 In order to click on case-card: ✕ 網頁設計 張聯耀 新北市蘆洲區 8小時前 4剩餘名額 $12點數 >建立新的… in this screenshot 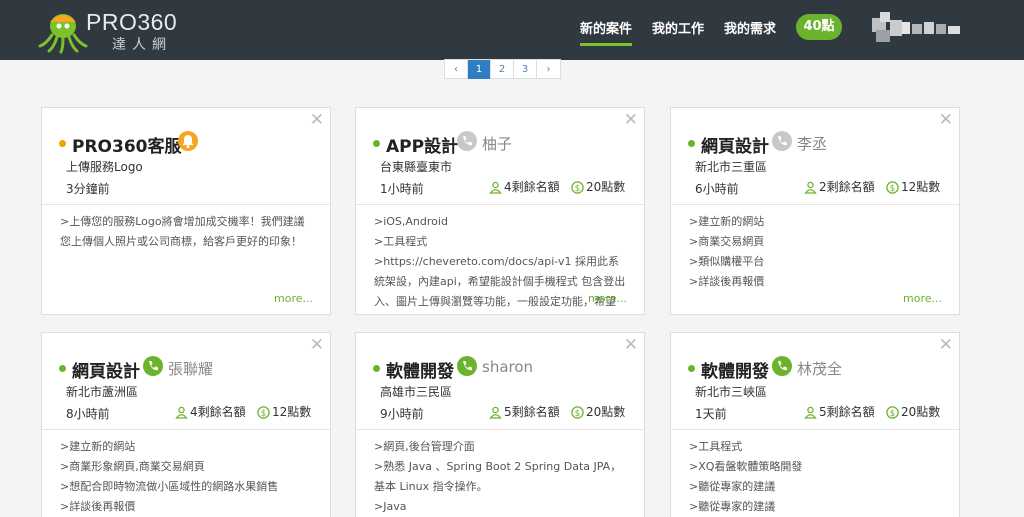, I will do `click(186, 424)`.